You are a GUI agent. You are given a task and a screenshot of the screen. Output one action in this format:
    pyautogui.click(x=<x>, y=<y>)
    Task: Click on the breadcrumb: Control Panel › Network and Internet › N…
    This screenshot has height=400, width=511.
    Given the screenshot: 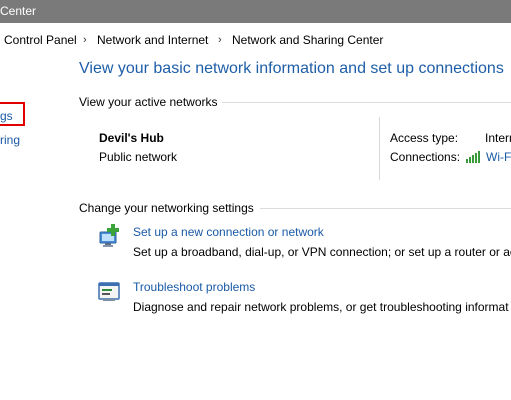 What is the action you would take?
    pyautogui.click(x=255, y=40)
    